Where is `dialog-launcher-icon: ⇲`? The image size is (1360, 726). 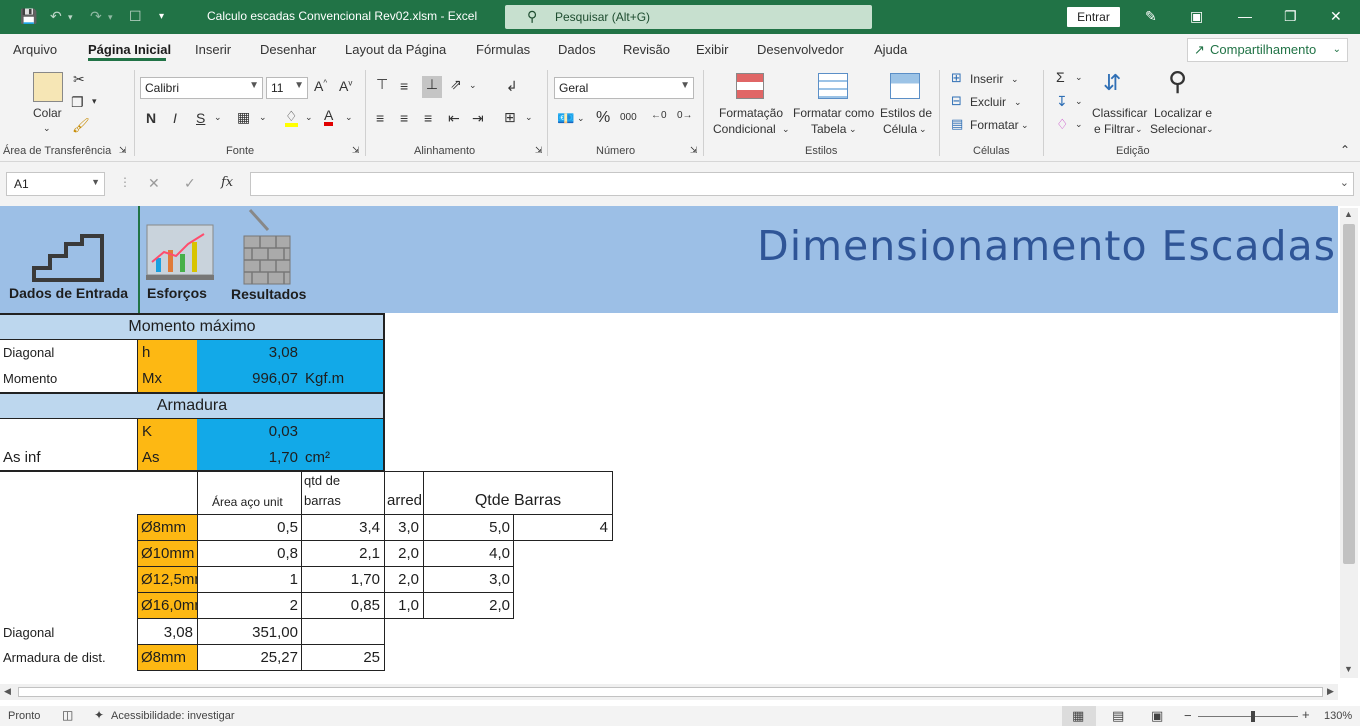 dialog-launcher-icon: ⇲ is located at coordinates (123, 150).